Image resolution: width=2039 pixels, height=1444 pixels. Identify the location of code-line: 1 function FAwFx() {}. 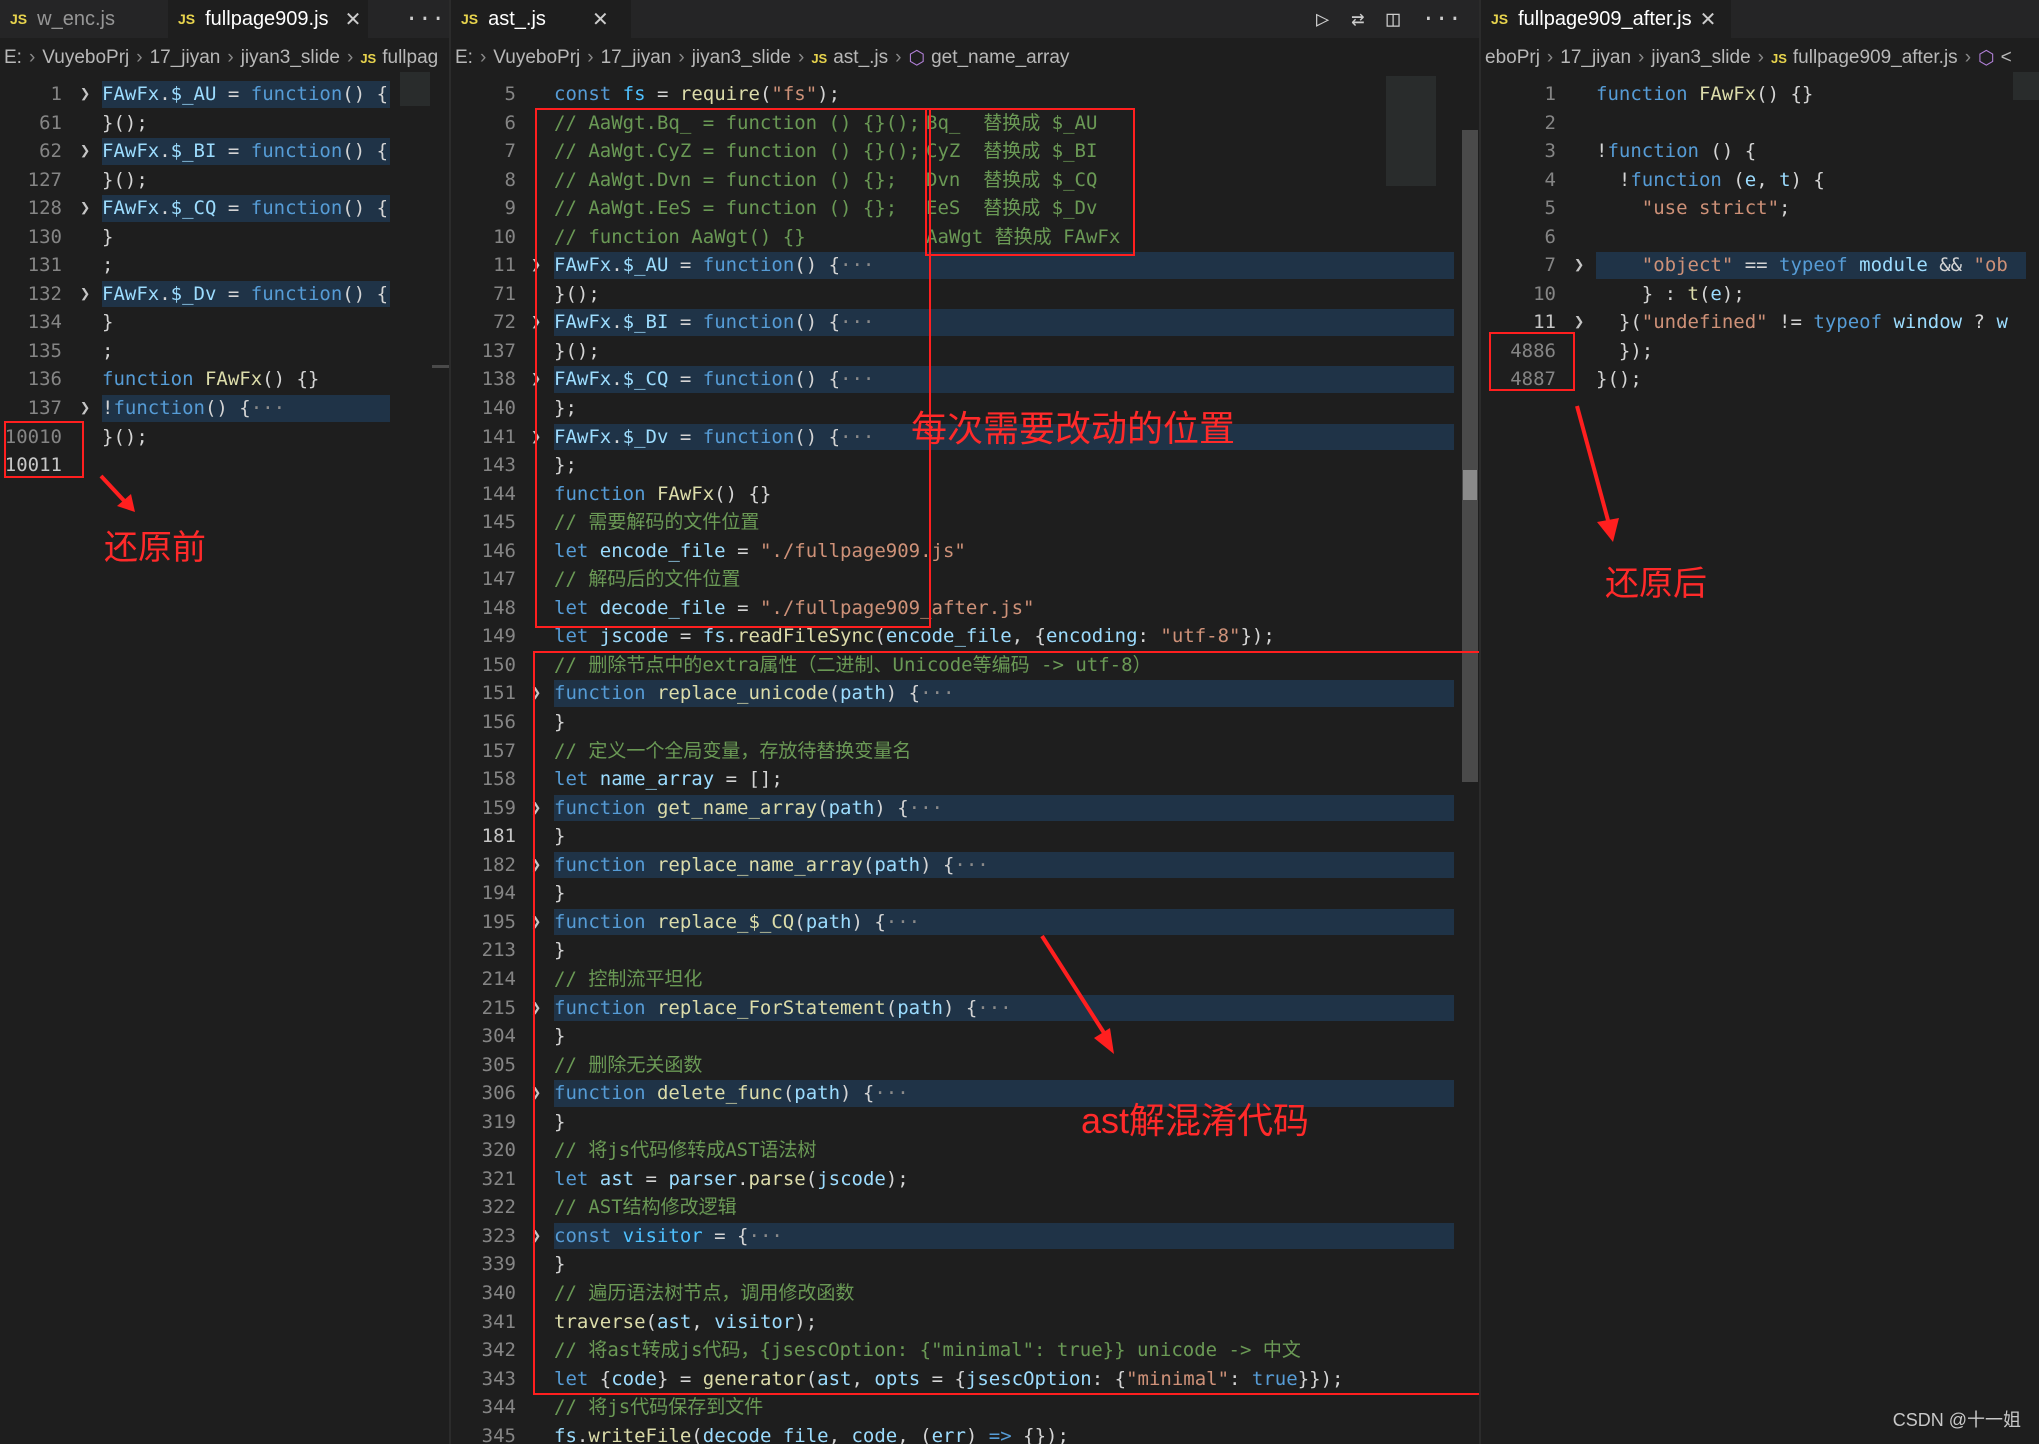
(1760, 94).